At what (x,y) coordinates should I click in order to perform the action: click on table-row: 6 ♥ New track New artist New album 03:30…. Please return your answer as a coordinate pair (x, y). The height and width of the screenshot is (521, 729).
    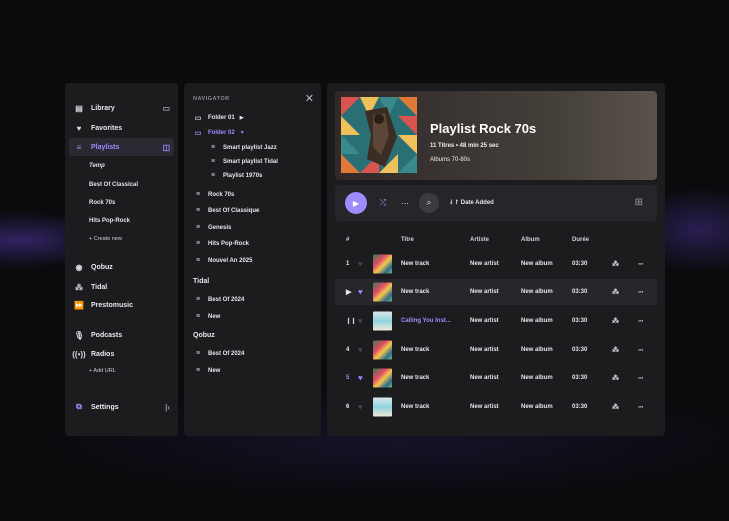
    Looking at the image, I should click on (496, 407).